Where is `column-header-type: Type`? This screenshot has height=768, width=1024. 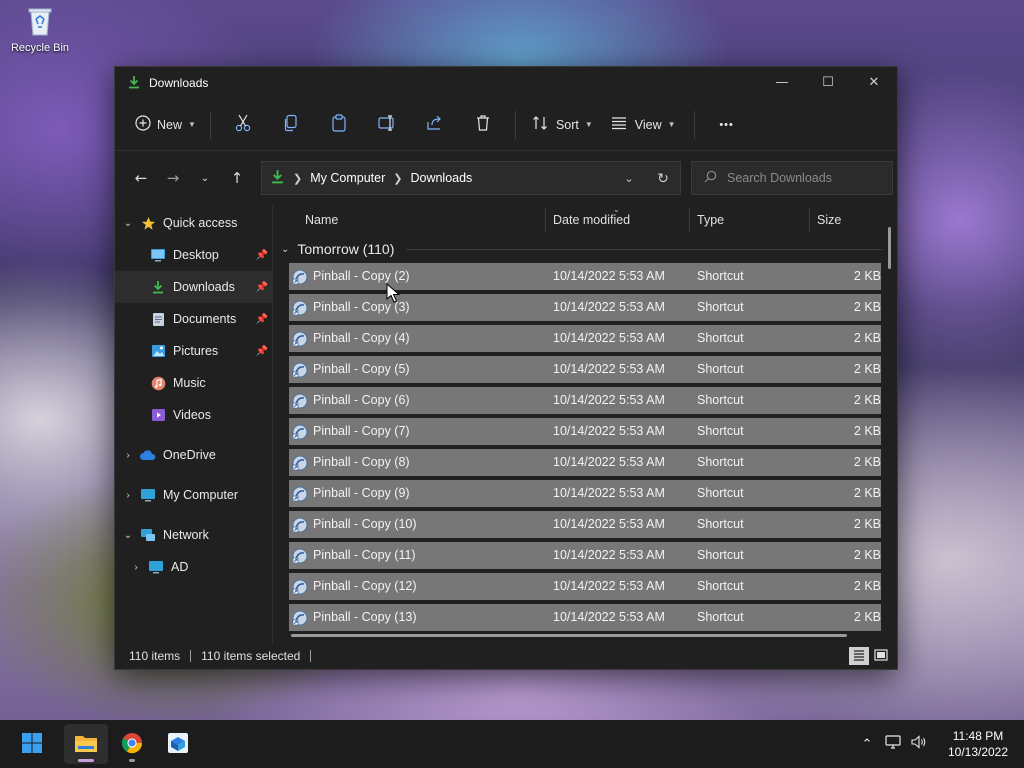 column-header-type: Type is located at coordinates (710, 220).